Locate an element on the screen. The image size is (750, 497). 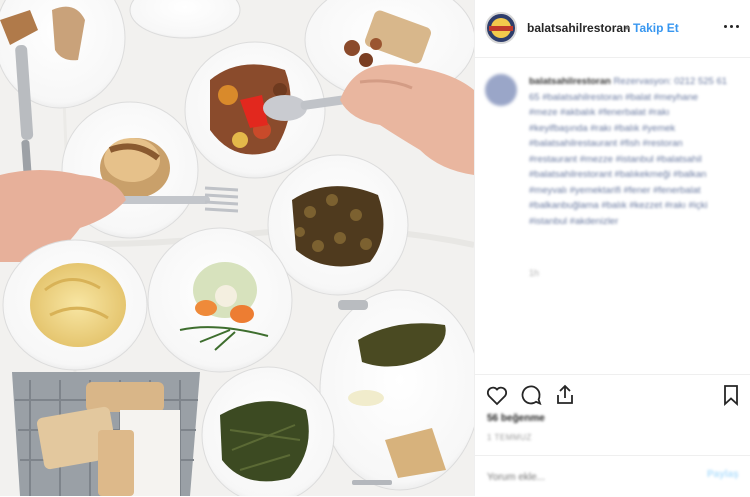
profile-avatar is located at coordinates (501, 28).